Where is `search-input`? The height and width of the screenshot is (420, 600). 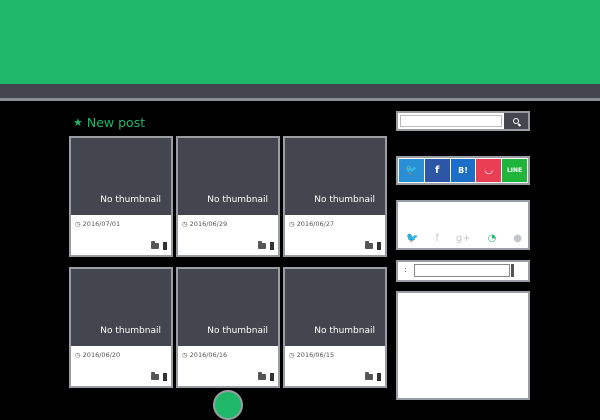 search-input is located at coordinates (451, 121).